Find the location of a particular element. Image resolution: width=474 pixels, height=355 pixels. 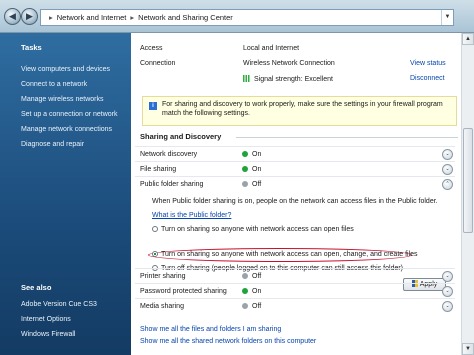

row-network-discovery: Network discovery On ⌄ is located at coordinates (295, 153).